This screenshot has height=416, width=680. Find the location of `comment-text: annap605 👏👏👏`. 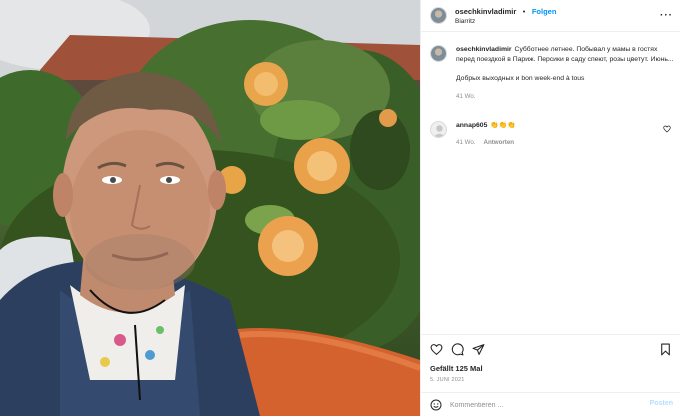

comment-text: annap605 👏👏👏 is located at coordinates (565, 126).